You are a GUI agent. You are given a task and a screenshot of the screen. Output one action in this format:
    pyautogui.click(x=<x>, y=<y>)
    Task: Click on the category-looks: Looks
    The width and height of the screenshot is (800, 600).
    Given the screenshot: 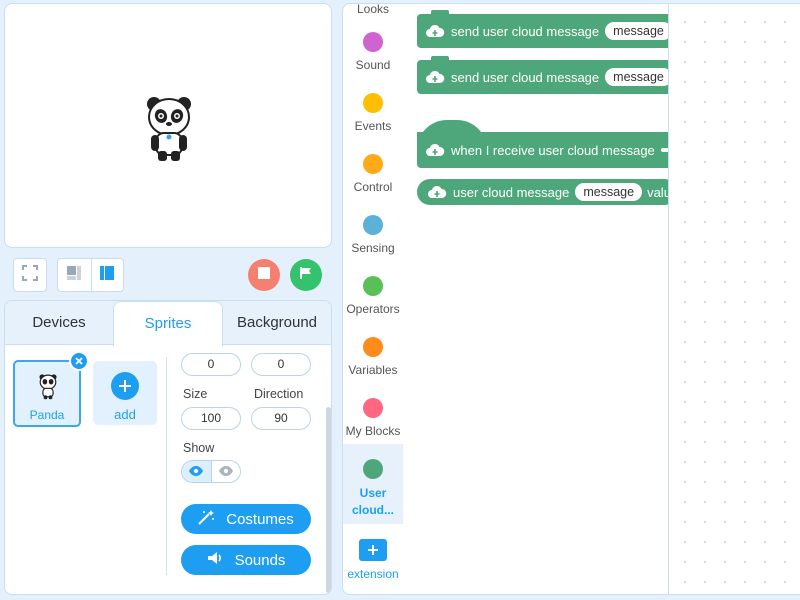 What is the action you would take?
    pyautogui.click(x=373, y=9)
    